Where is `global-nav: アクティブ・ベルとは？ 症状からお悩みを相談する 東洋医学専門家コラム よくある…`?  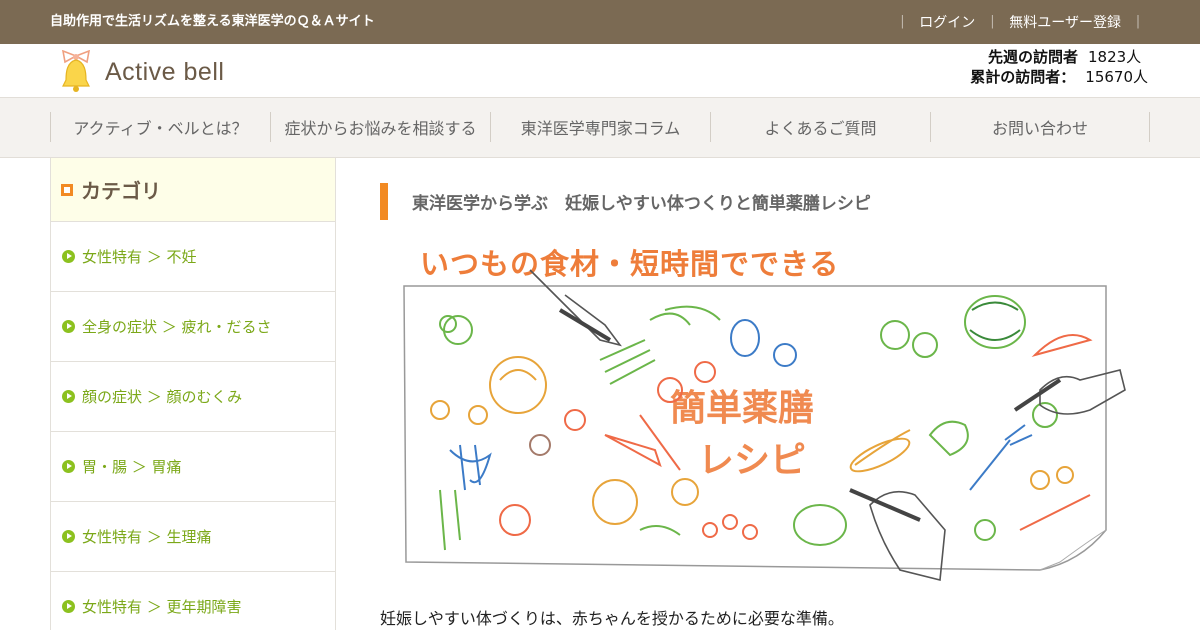
global-nav: アクティブ・ベルとは？ 症状からお悩みを相談する 東洋医学専門家コラム よくある… is located at coordinates (600, 127).